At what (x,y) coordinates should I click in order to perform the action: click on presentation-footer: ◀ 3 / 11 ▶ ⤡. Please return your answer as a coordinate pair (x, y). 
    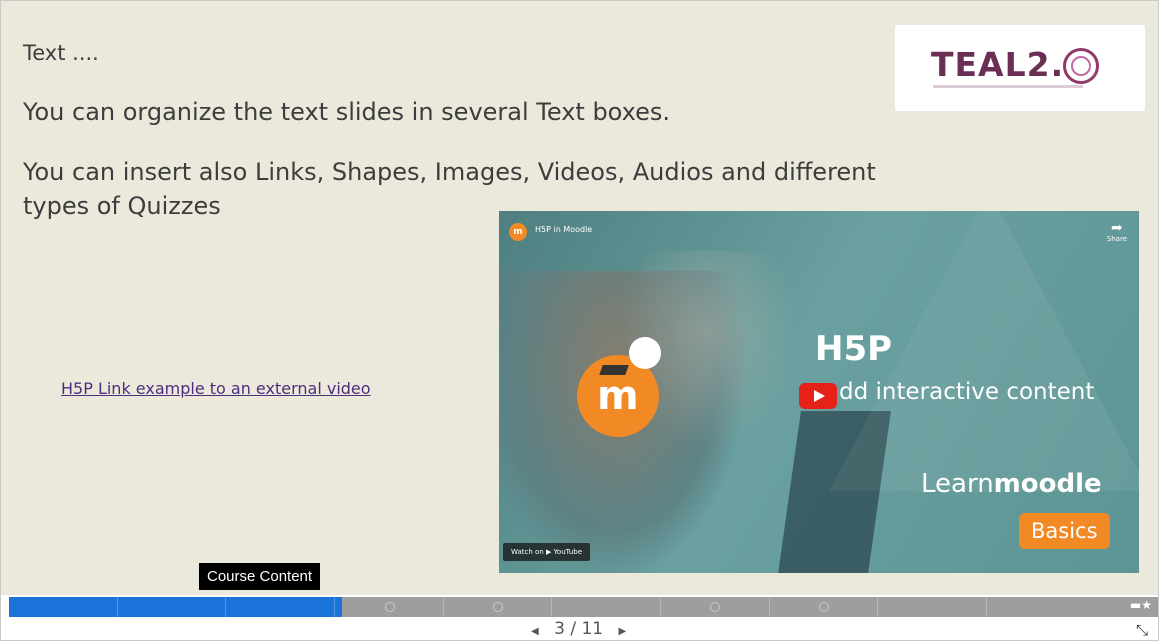
    Looking at the image, I should click on (579, 628).